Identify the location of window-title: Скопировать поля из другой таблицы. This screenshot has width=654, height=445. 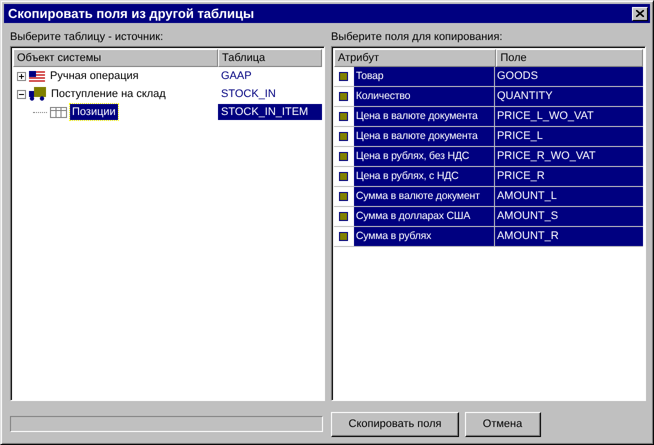
(131, 13).